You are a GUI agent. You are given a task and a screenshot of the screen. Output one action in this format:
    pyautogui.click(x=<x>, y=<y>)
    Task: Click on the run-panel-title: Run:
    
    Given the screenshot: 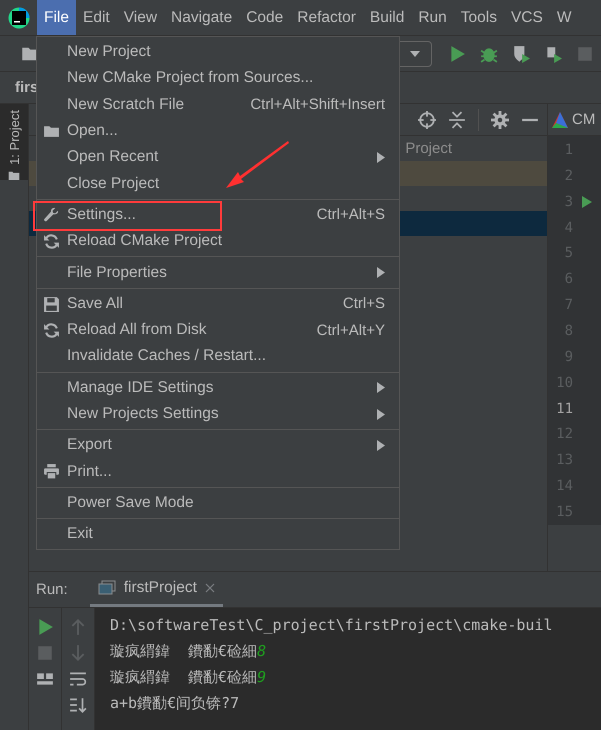 What is the action you would take?
    pyautogui.click(x=52, y=589)
    